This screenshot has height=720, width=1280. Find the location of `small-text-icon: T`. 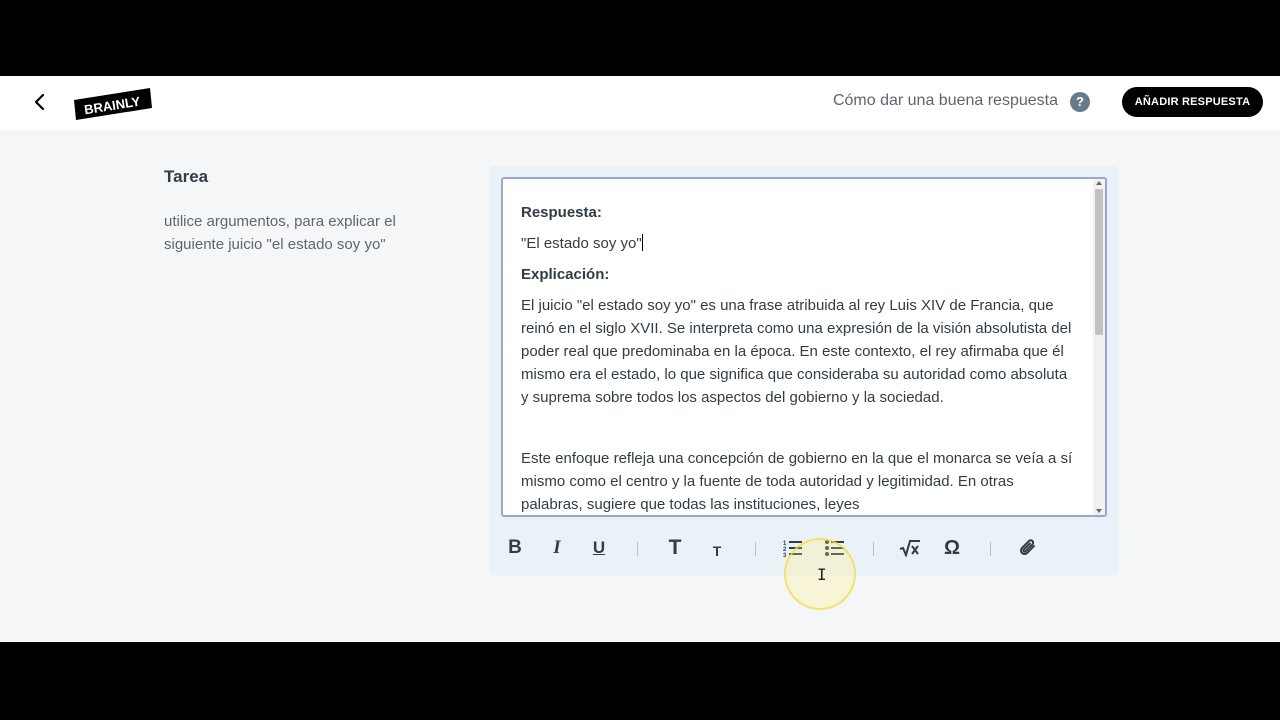

small-text-icon: T is located at coordinates (717, 551).